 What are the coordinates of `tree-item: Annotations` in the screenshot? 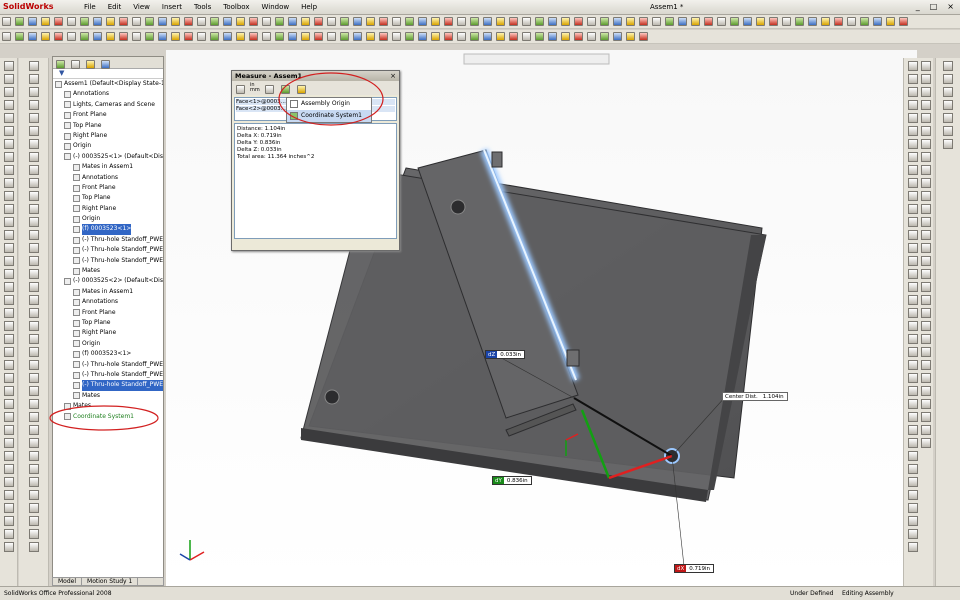 It's located at (109, 178).